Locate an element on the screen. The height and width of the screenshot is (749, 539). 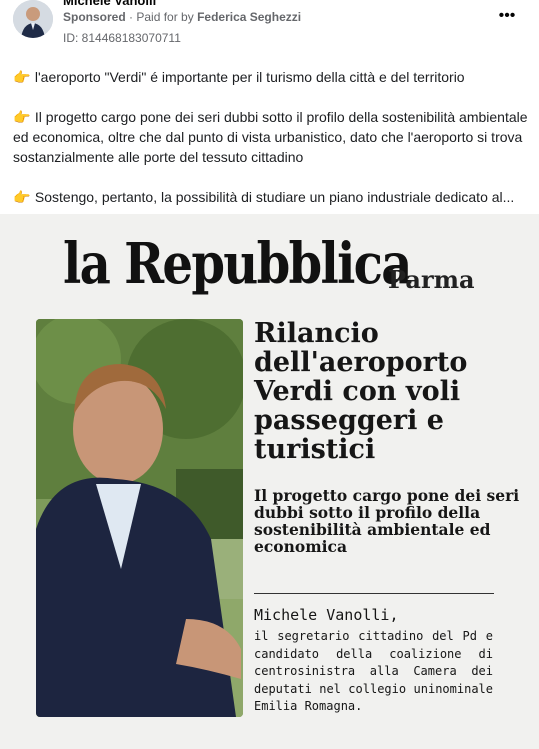
more-horizontal-icon: ••• is located at coordinates (507, 16).